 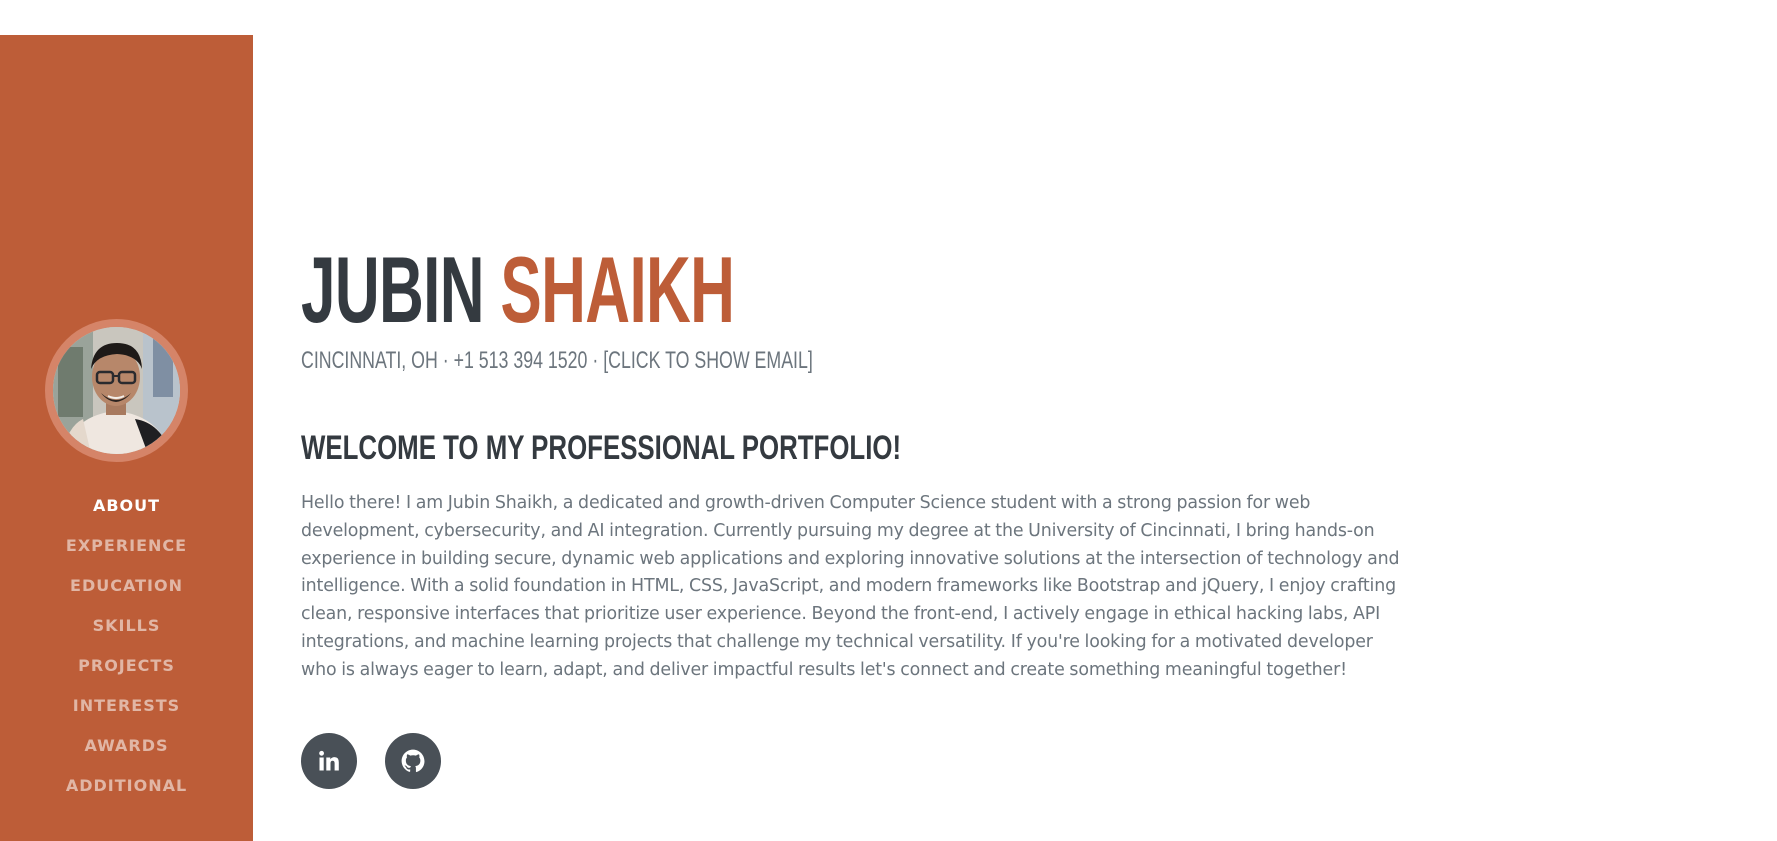 I want to click on sidebar-item-additional: ADDITIONAL, so click(x=126, y=785).